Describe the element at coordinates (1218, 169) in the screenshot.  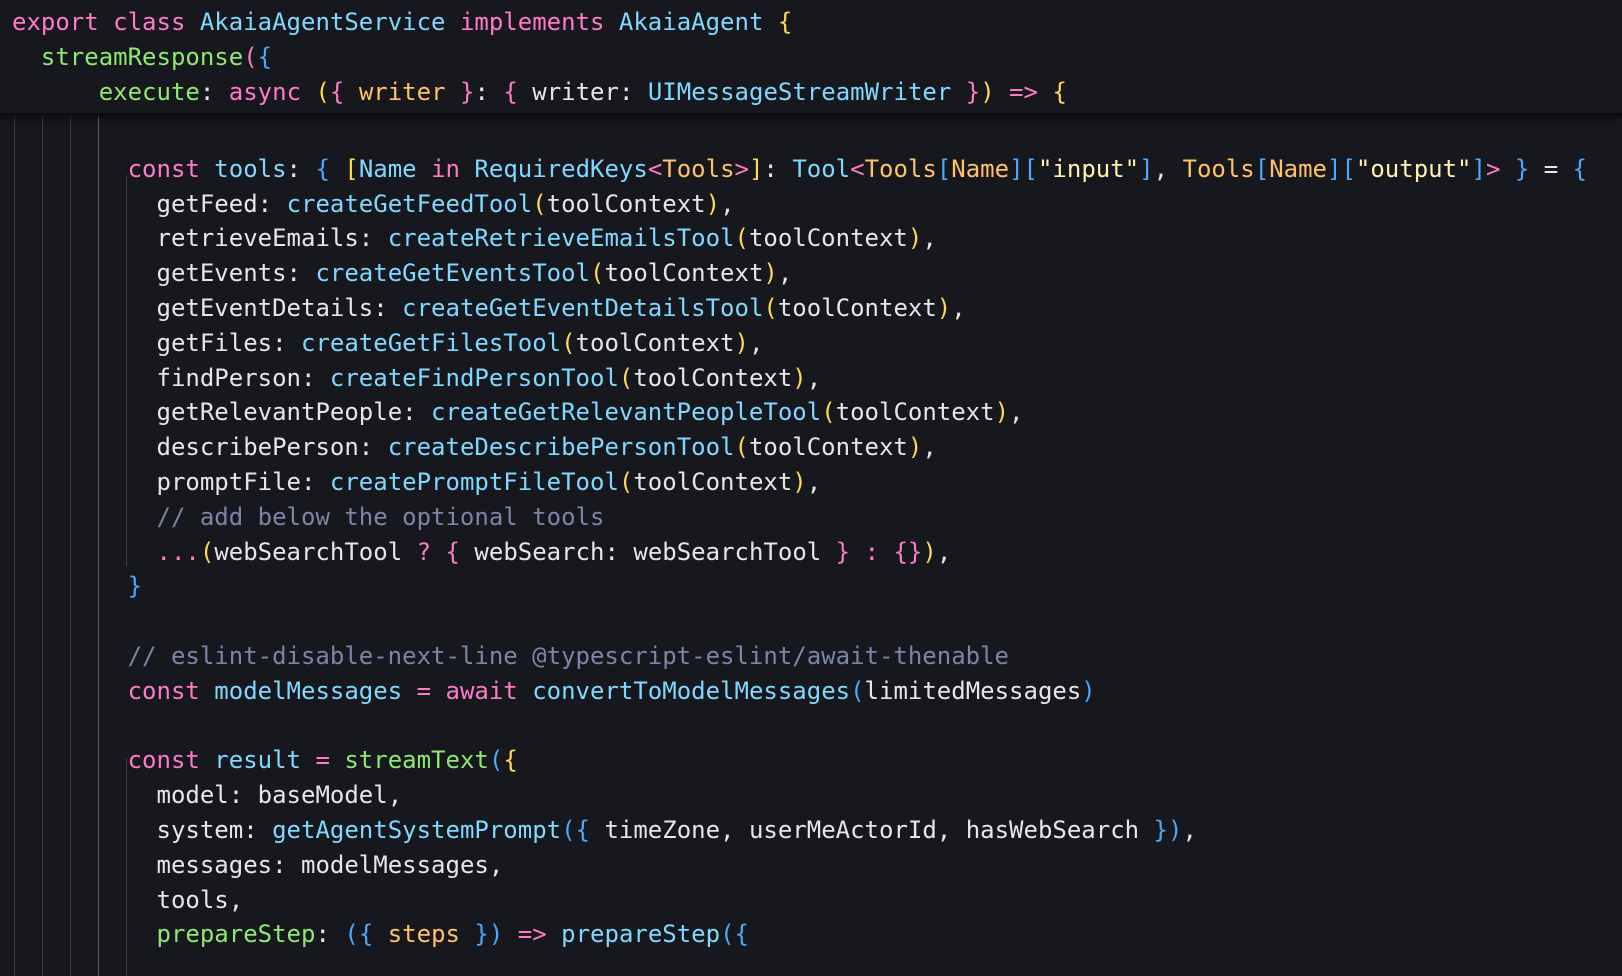
I see `code-token: Tools` at that location.